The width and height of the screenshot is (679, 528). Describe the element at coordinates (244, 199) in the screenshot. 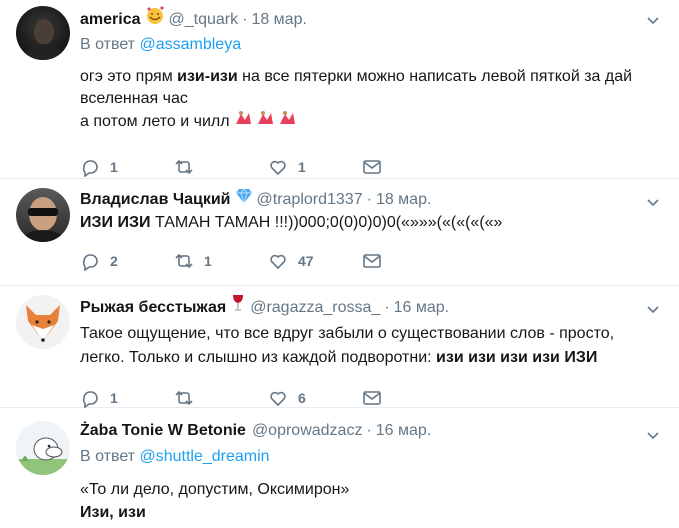

I see `gem-icon` at that location.